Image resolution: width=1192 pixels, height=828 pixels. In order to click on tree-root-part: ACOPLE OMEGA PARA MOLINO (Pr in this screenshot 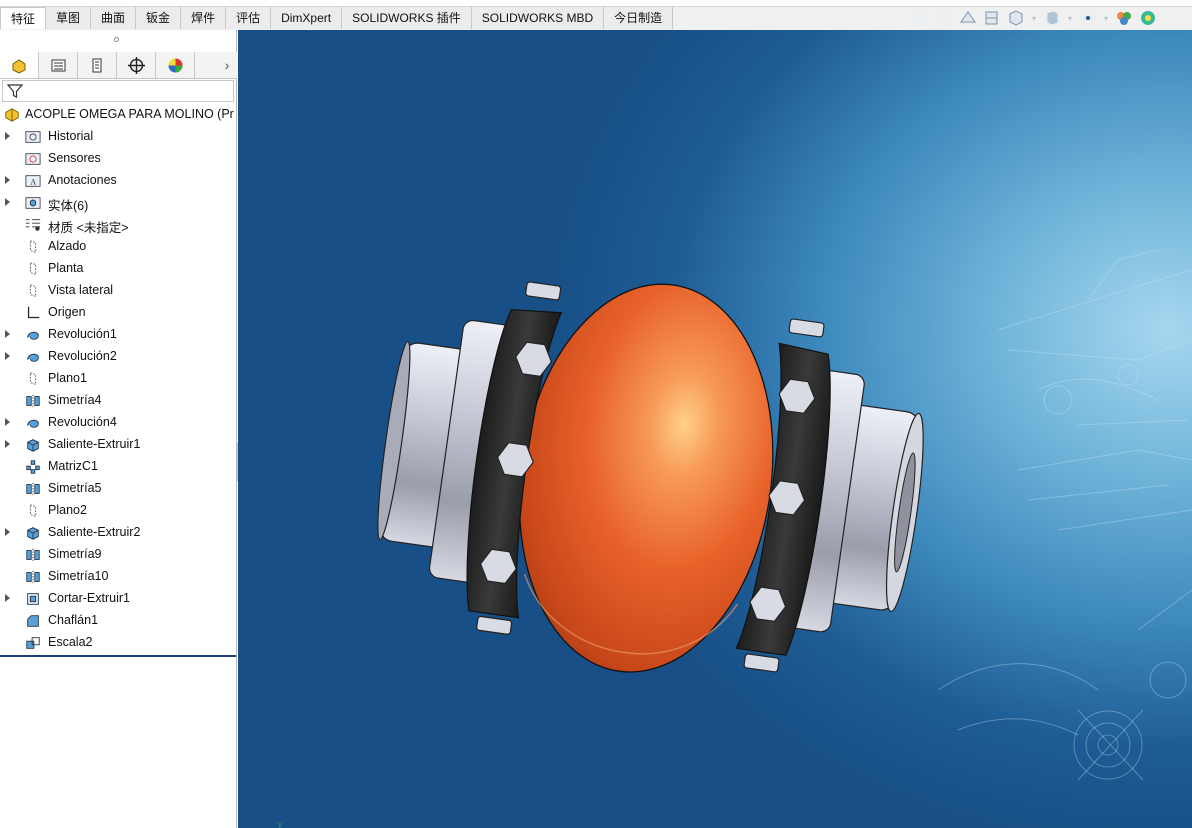, I will do `click(118, 115)`.